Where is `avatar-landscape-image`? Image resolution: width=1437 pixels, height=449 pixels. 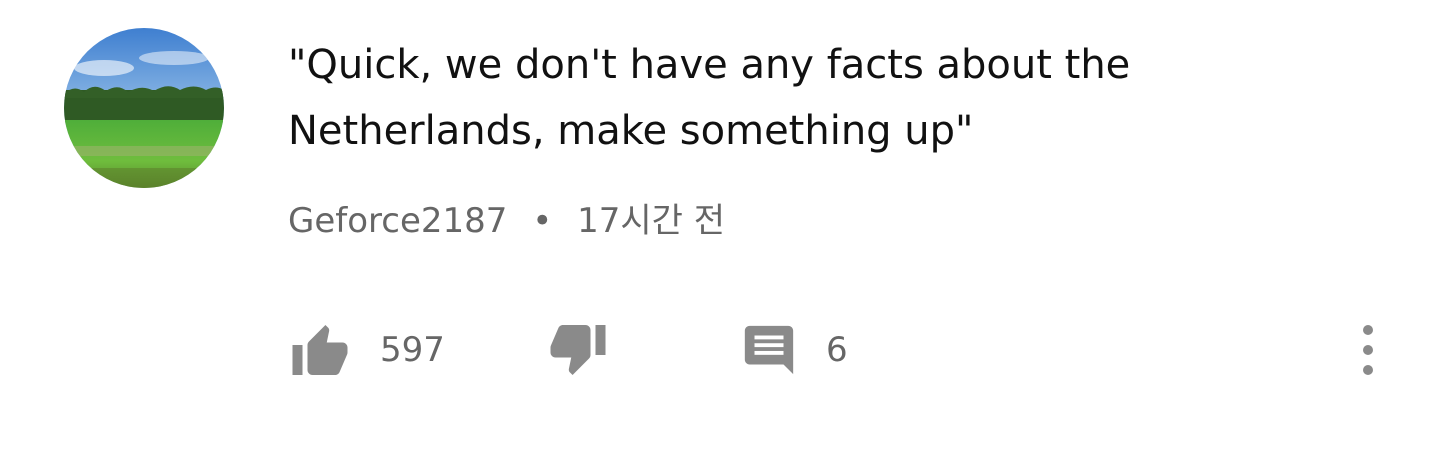 avatar-landscape-image is located at coordinates (144, 108).